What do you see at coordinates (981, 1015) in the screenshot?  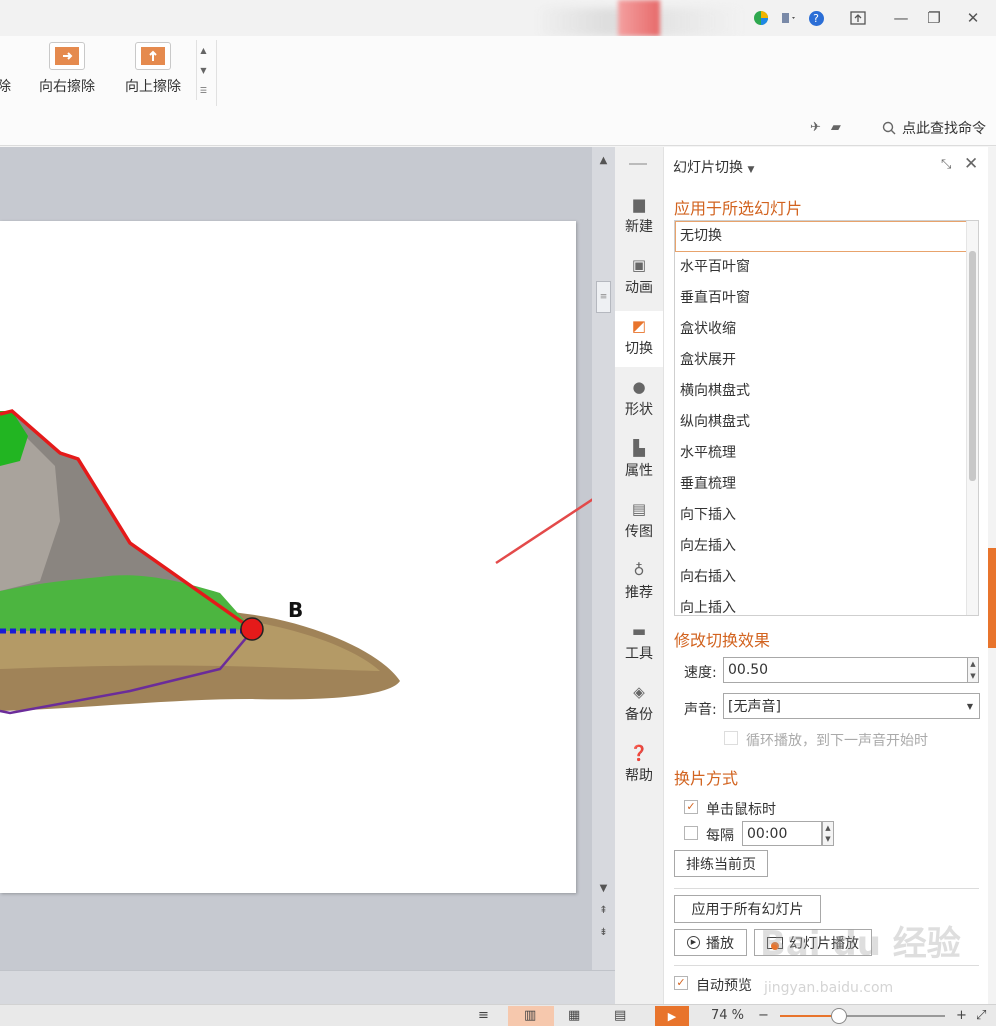 I see `fit-window-icon: ⤢` at bounding box center [981, 1015].